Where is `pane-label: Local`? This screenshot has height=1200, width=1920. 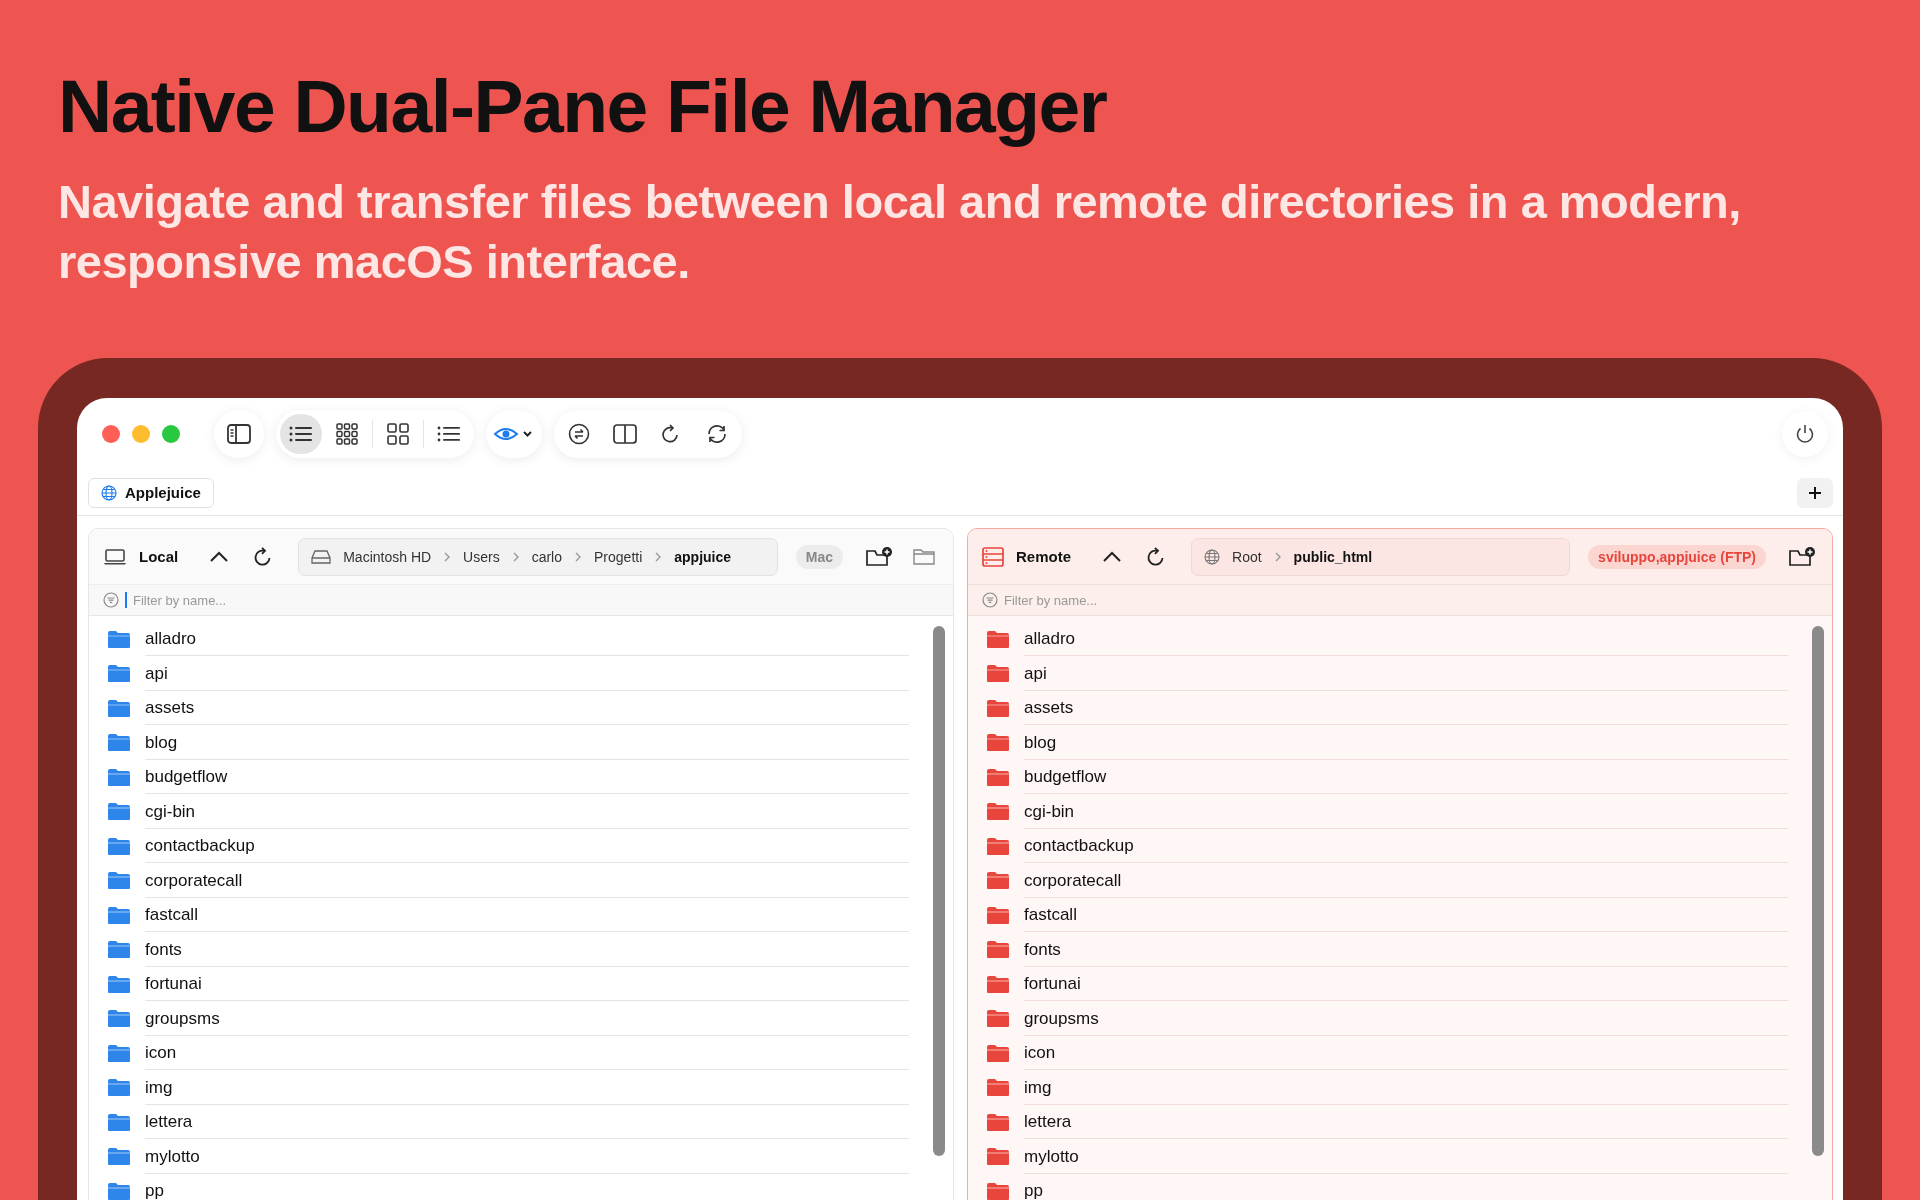
pane-label: Local is located at coordinates (159, 556).